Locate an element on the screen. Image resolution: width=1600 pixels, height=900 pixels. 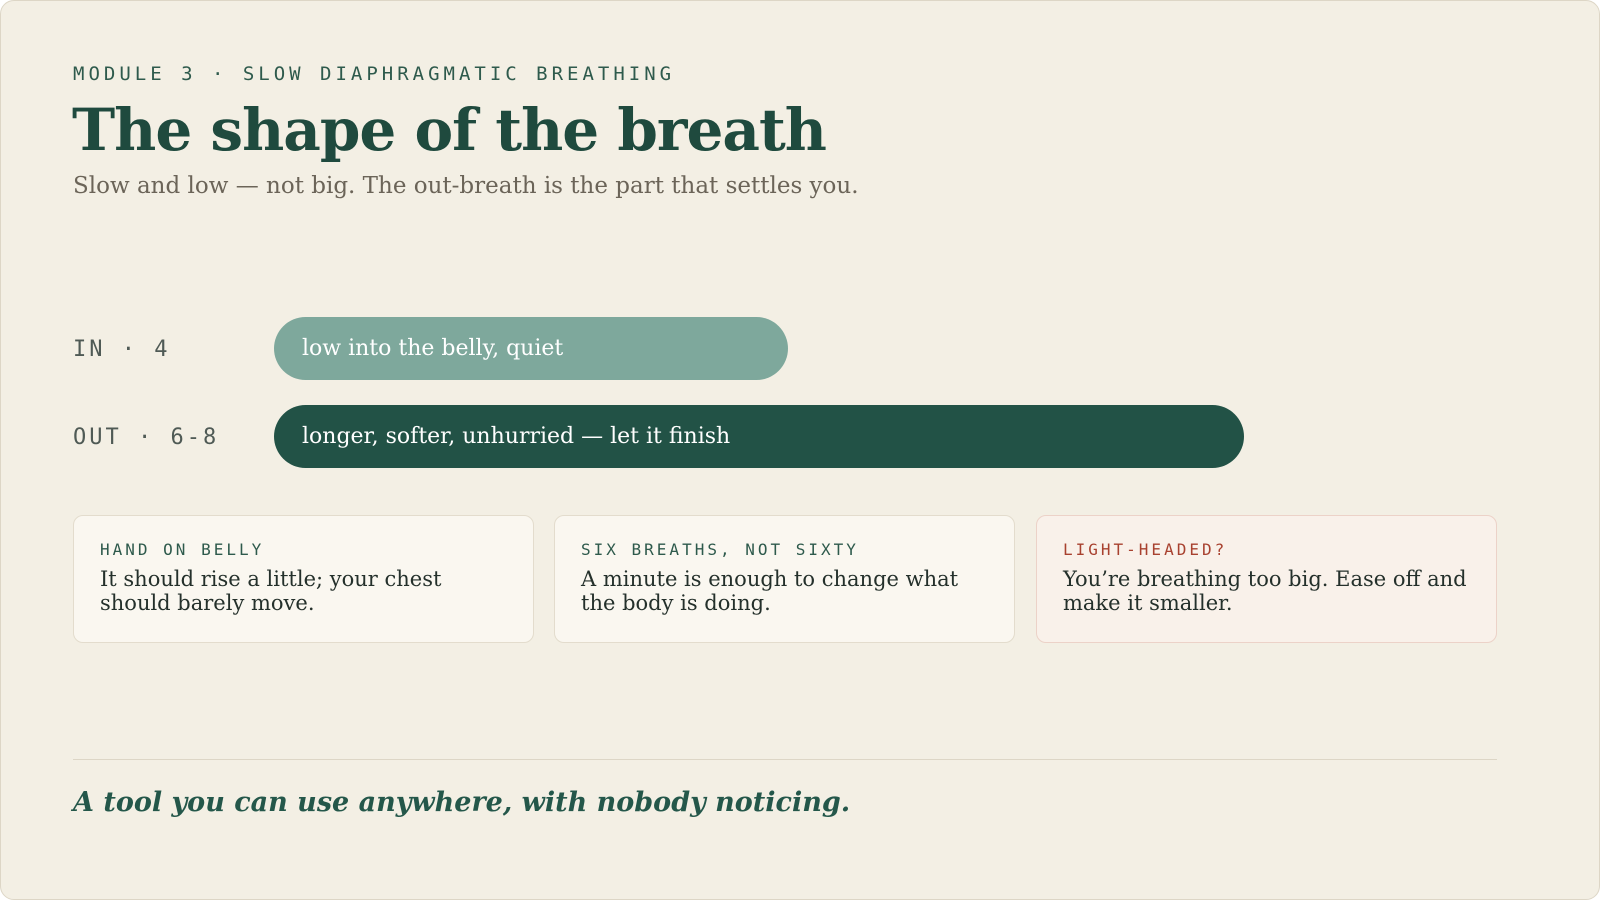
module-eyebrow: MODULE 3 · SLOW DIAPHRAGMATIC BREATHING is located at coordinates (374, 74).